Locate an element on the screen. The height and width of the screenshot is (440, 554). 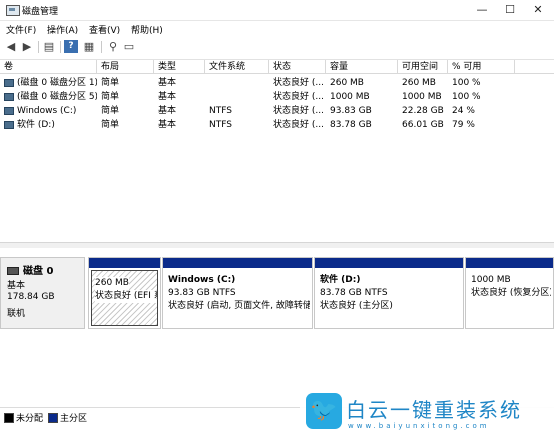
cell-volume-text: 软件 (D:) is located at coordinates (36, 125).